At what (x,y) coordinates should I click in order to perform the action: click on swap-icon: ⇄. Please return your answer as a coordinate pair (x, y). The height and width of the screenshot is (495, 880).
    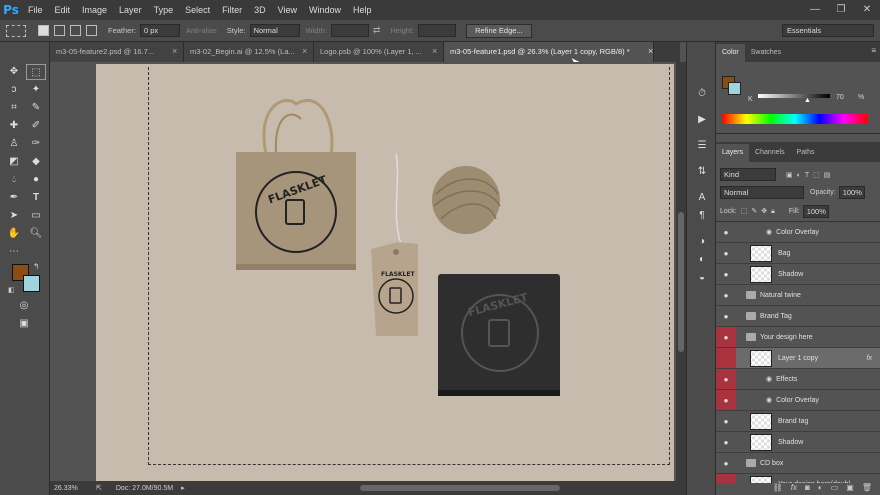
    Looking at the image, I should click on (377, 30).